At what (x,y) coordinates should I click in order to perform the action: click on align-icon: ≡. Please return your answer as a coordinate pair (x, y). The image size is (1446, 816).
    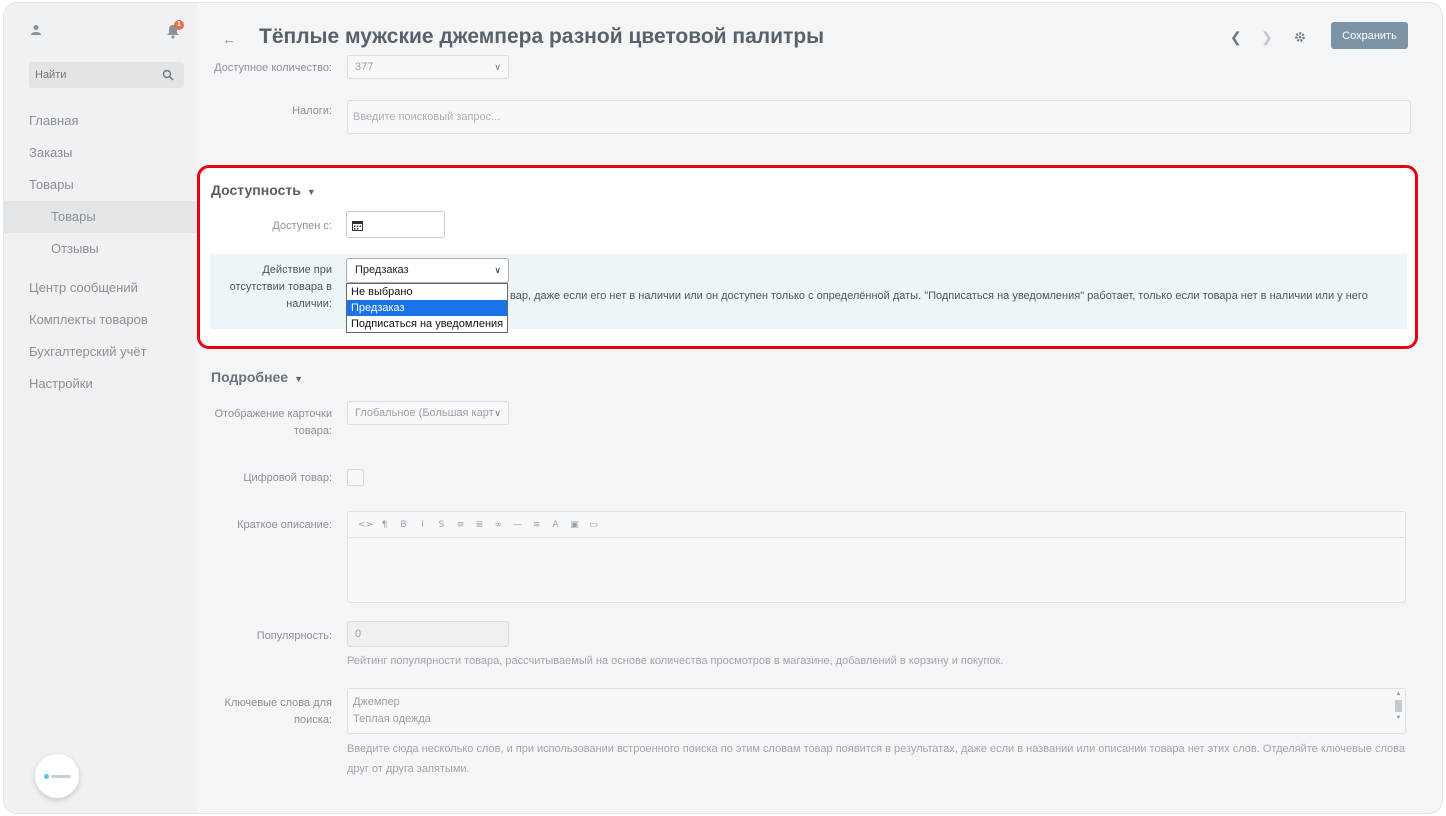
    Looking at the image, I should click on (536, 525).